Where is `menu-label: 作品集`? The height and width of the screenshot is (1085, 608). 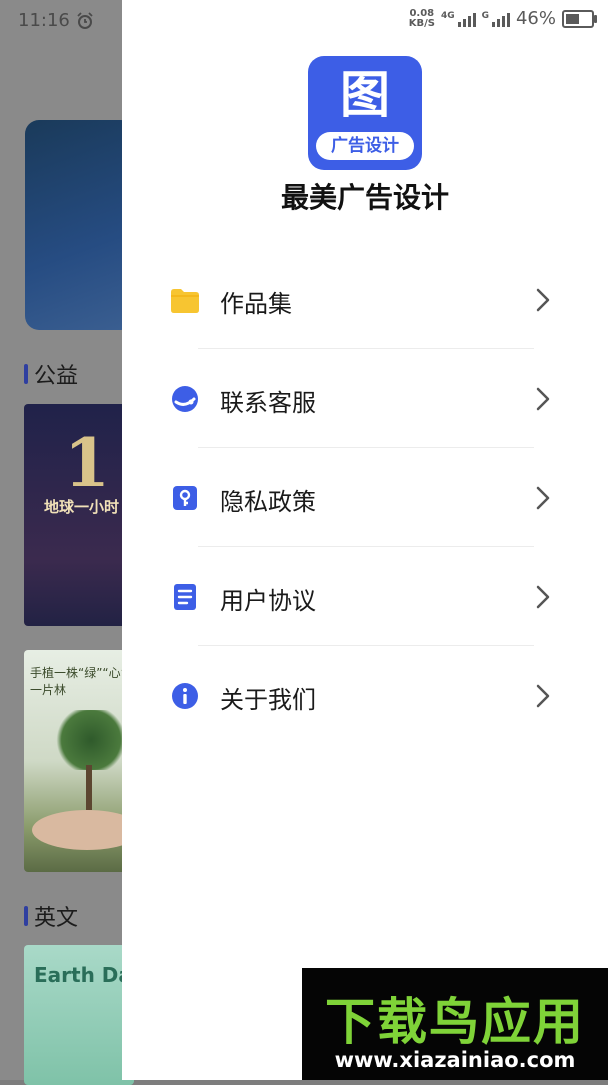
menu-label: 作品集 is located at coordinates (256, 304).